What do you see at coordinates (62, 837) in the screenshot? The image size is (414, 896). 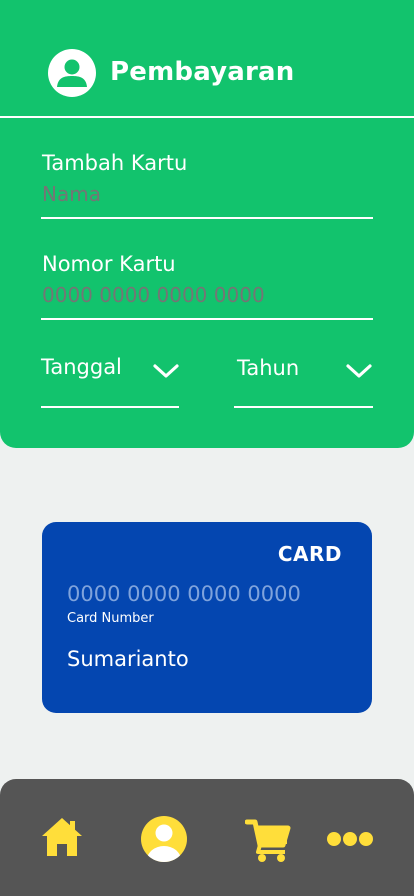 I see `home-icon` at bounding box center [62, 837].